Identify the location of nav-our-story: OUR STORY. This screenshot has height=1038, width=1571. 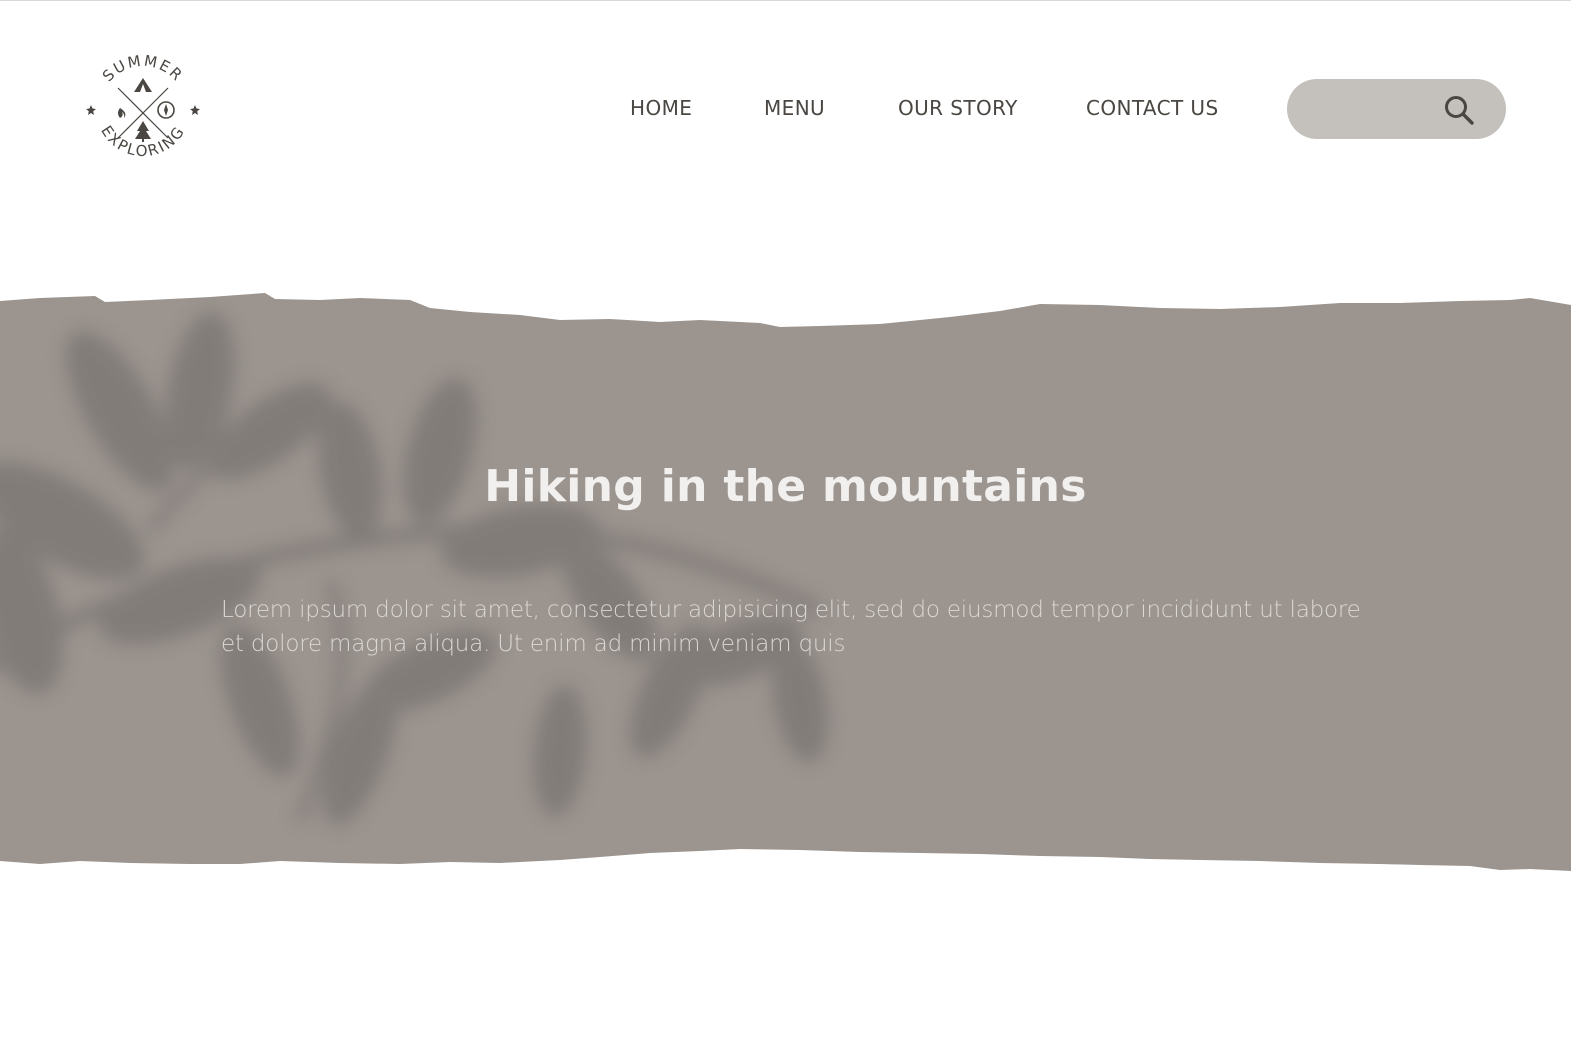
(958, 108).